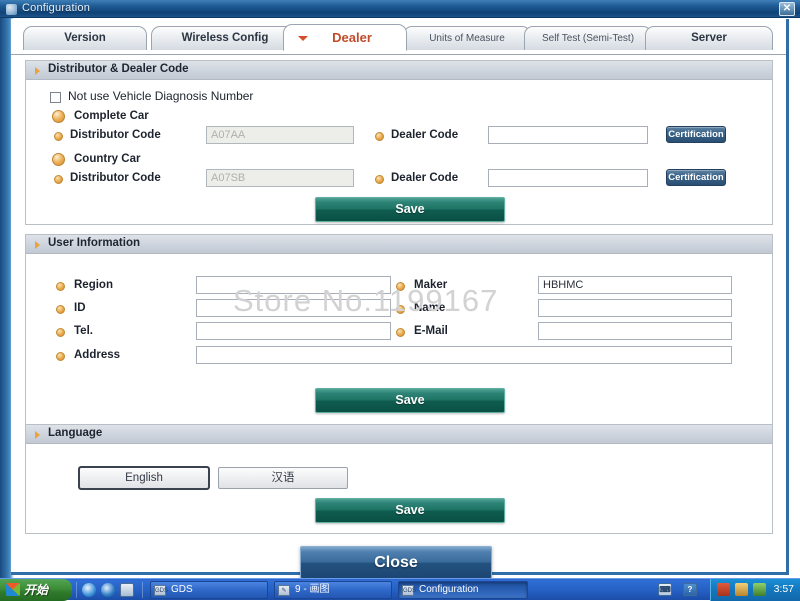 The width and height of the screenshot is (800, 601). Describe the element at coordinates (696, 134) in the screenshot. I see `certification-button-1: Certification` at that location.